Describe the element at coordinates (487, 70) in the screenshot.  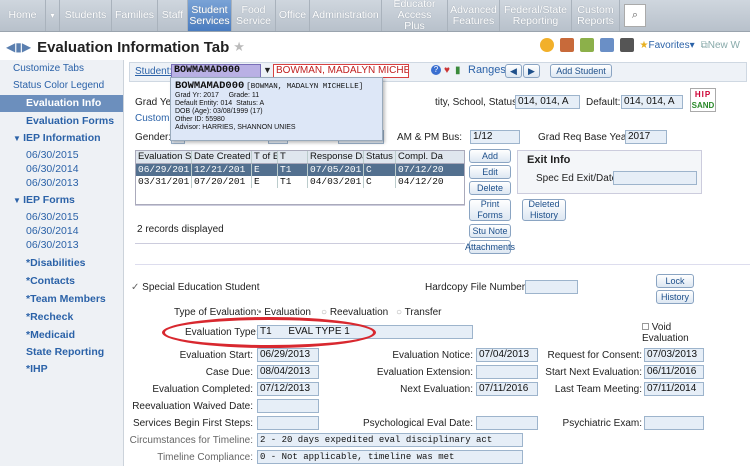
I see `ranges-link: Ranges` at that location.